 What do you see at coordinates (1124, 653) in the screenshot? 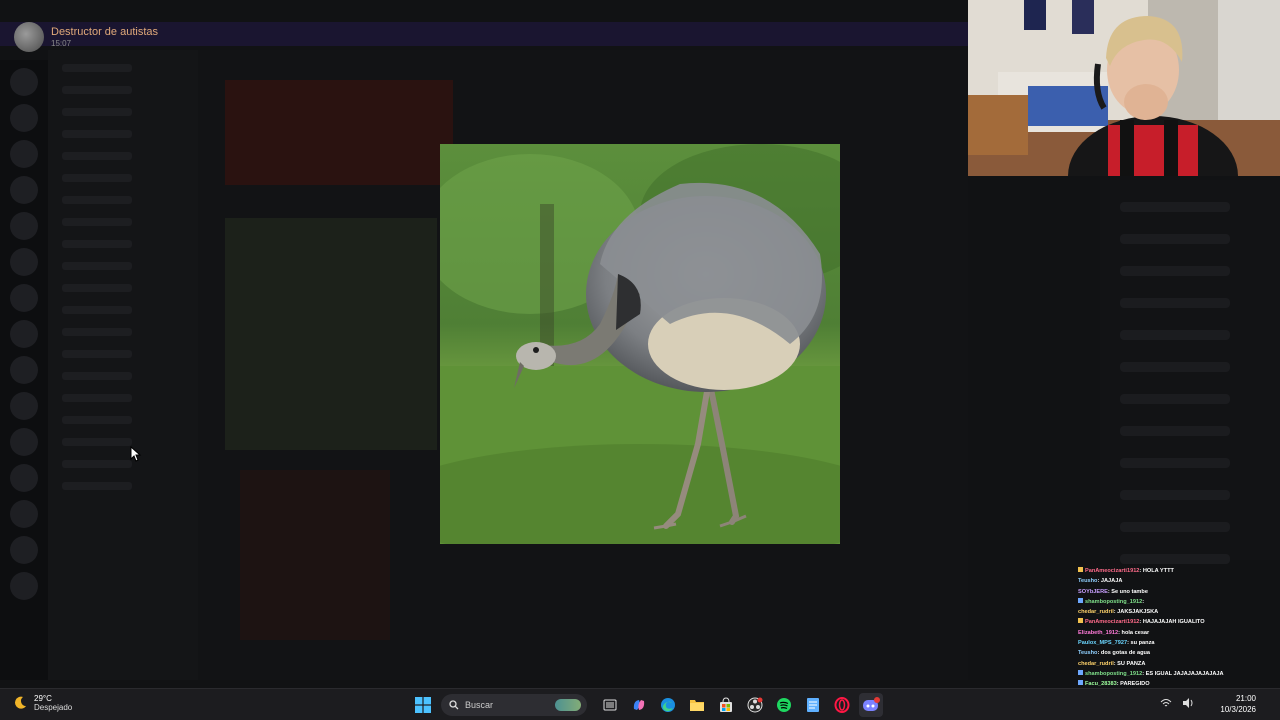
I see `chat-text: : dos gotas de agua` at bounding box center [1124, 653].